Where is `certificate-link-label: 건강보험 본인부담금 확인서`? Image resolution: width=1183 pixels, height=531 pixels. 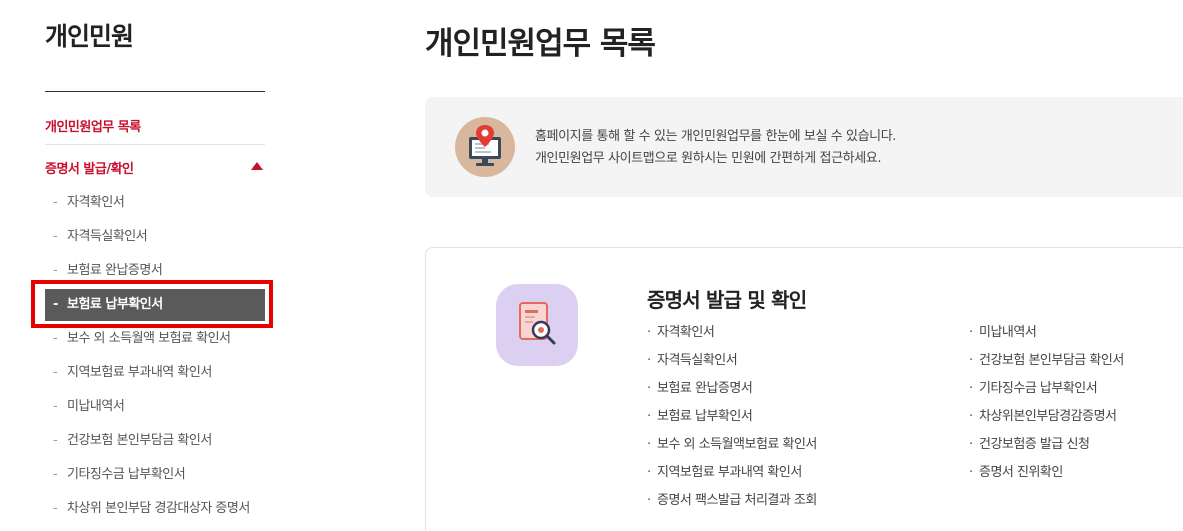 certificate-link-label: 건강보험 본인부담금 확인서 is located at coordinates (1051, 360).